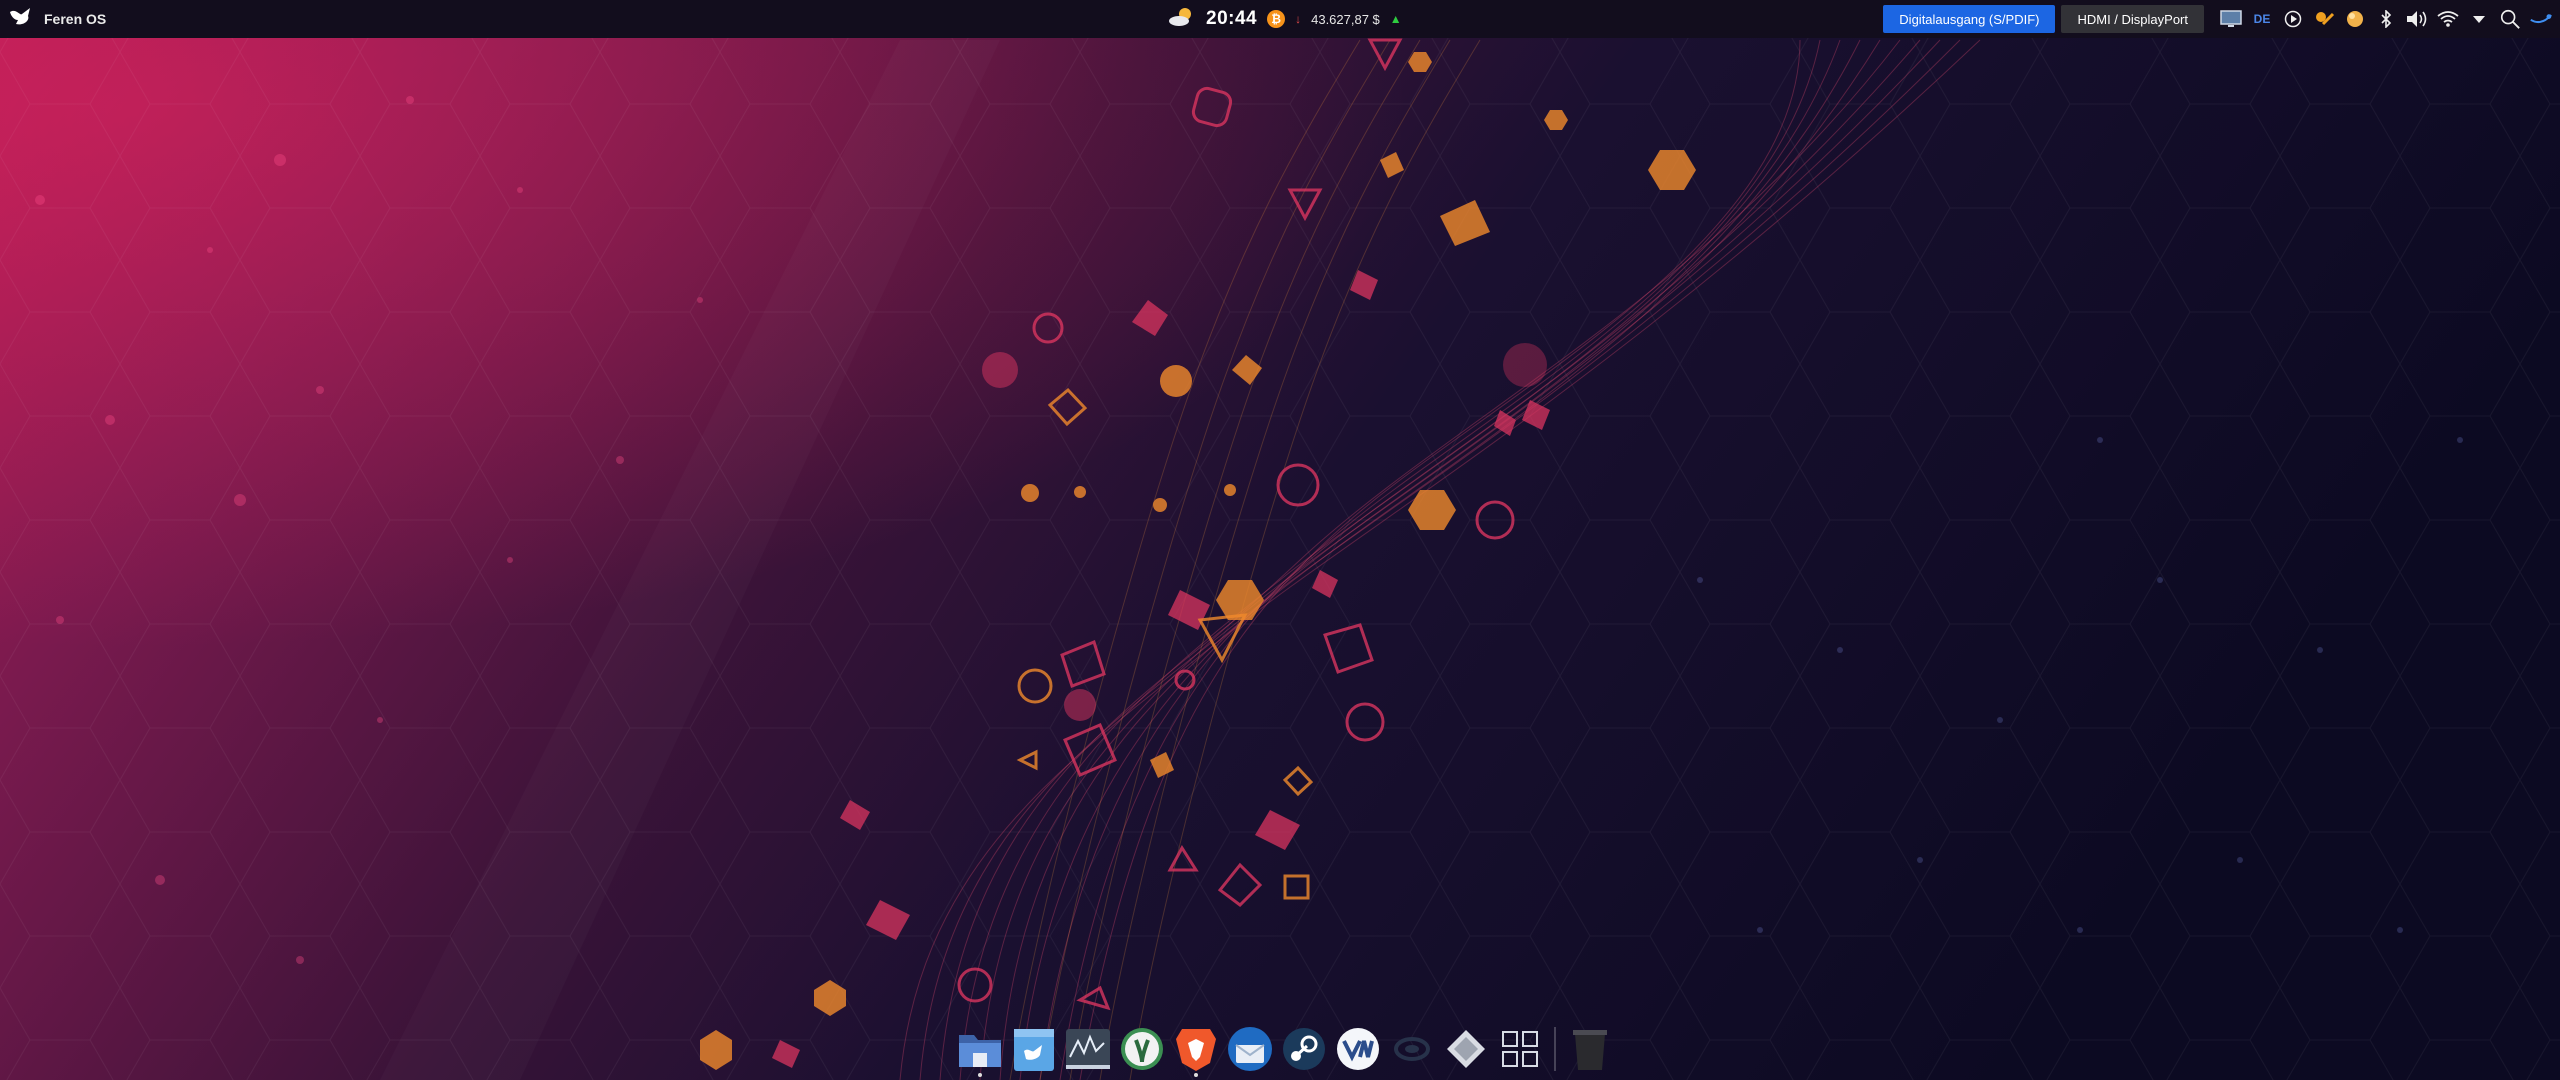 This screenshot has width=2560, height=1080. What do you see at coordinates (1034, 1049) in the screenshot?
I see `feren-store-icon` at bounding box center [1034, 1049].